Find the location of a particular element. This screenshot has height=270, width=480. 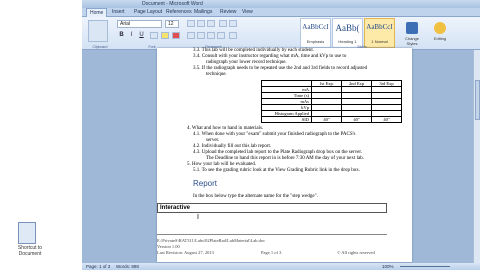

document-shortcut-icon is located at coordinates (27, 233).